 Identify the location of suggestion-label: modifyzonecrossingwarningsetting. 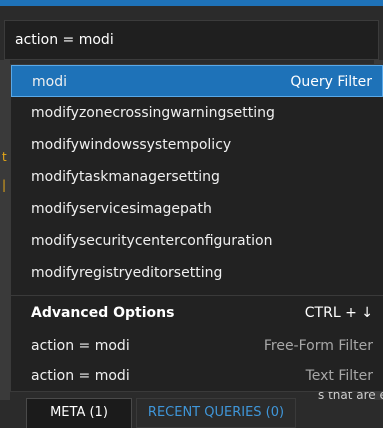
(153, 113).